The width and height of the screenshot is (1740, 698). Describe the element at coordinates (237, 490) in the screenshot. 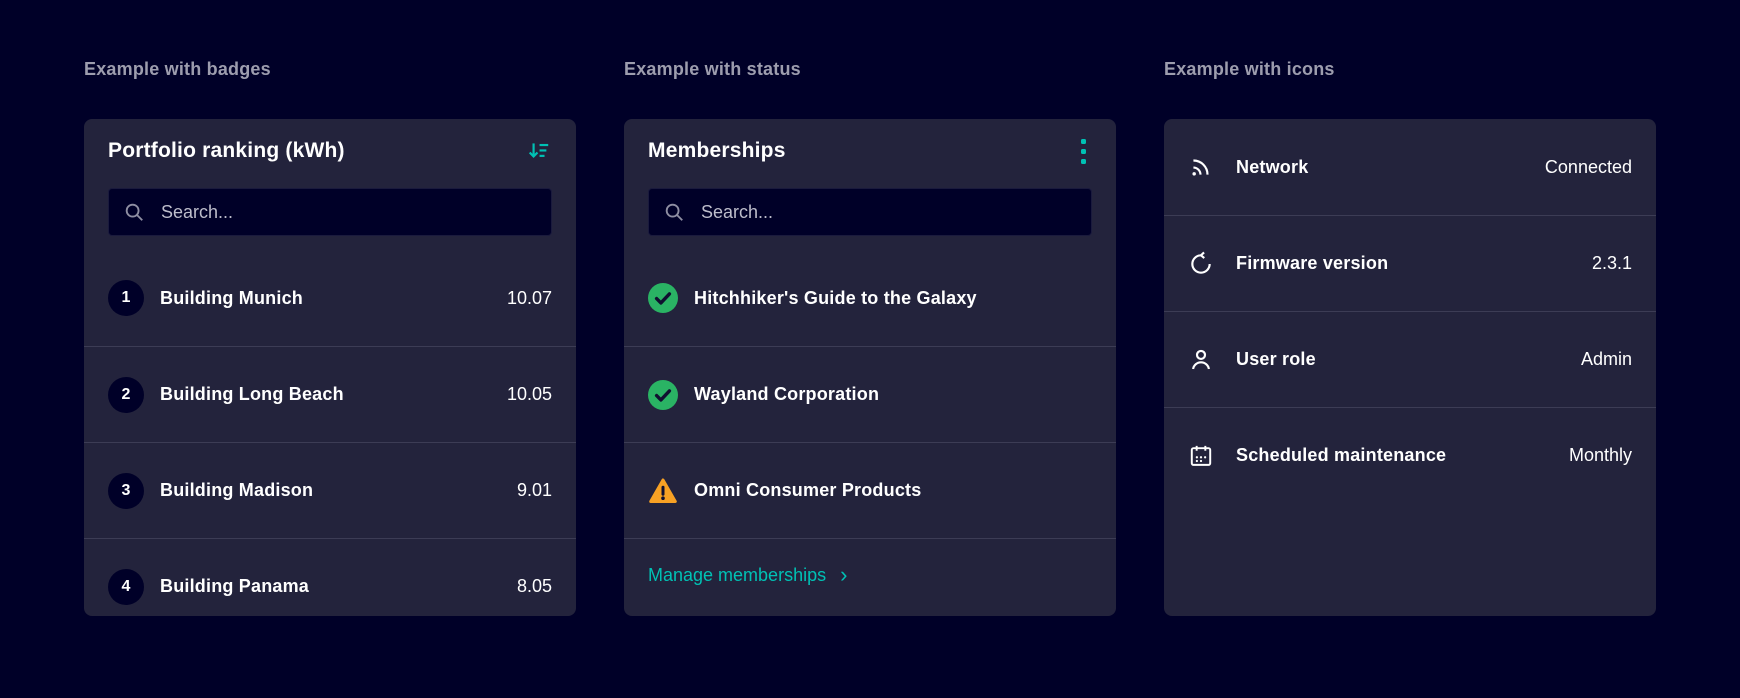

I see `item-name: Building Madison` at that location.